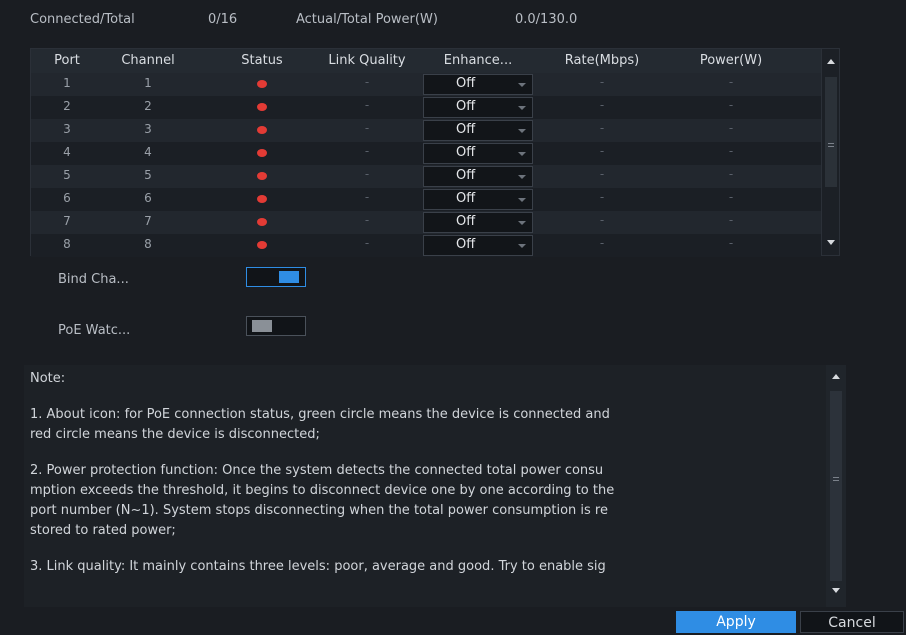 The image size is (906, 635). I want to click on port-cell: 1, so click(67, 83).